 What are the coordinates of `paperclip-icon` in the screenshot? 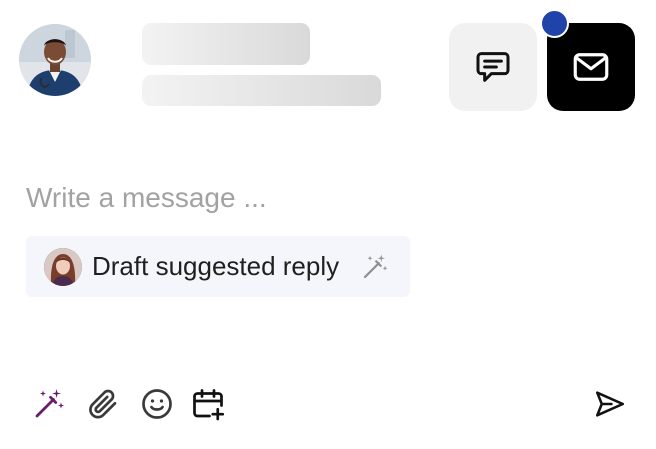 It's located at (103, 404).